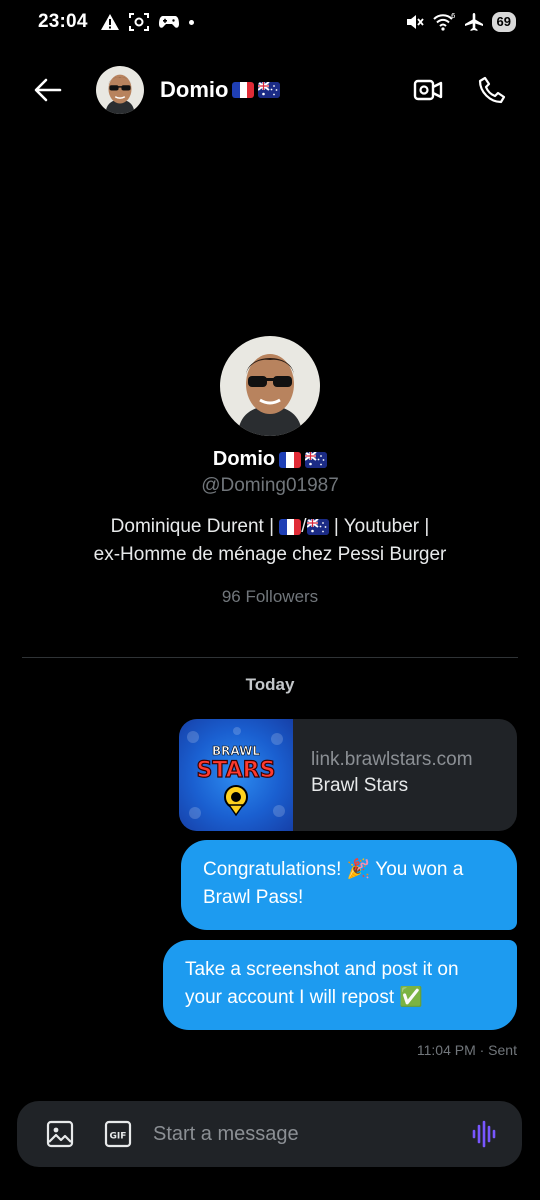 The image size is (540, 1200). What do you see at coordinates (460, 22) in the screenshot?
I see `status-right-icons: 6 69` at bounding box center [460, 22].